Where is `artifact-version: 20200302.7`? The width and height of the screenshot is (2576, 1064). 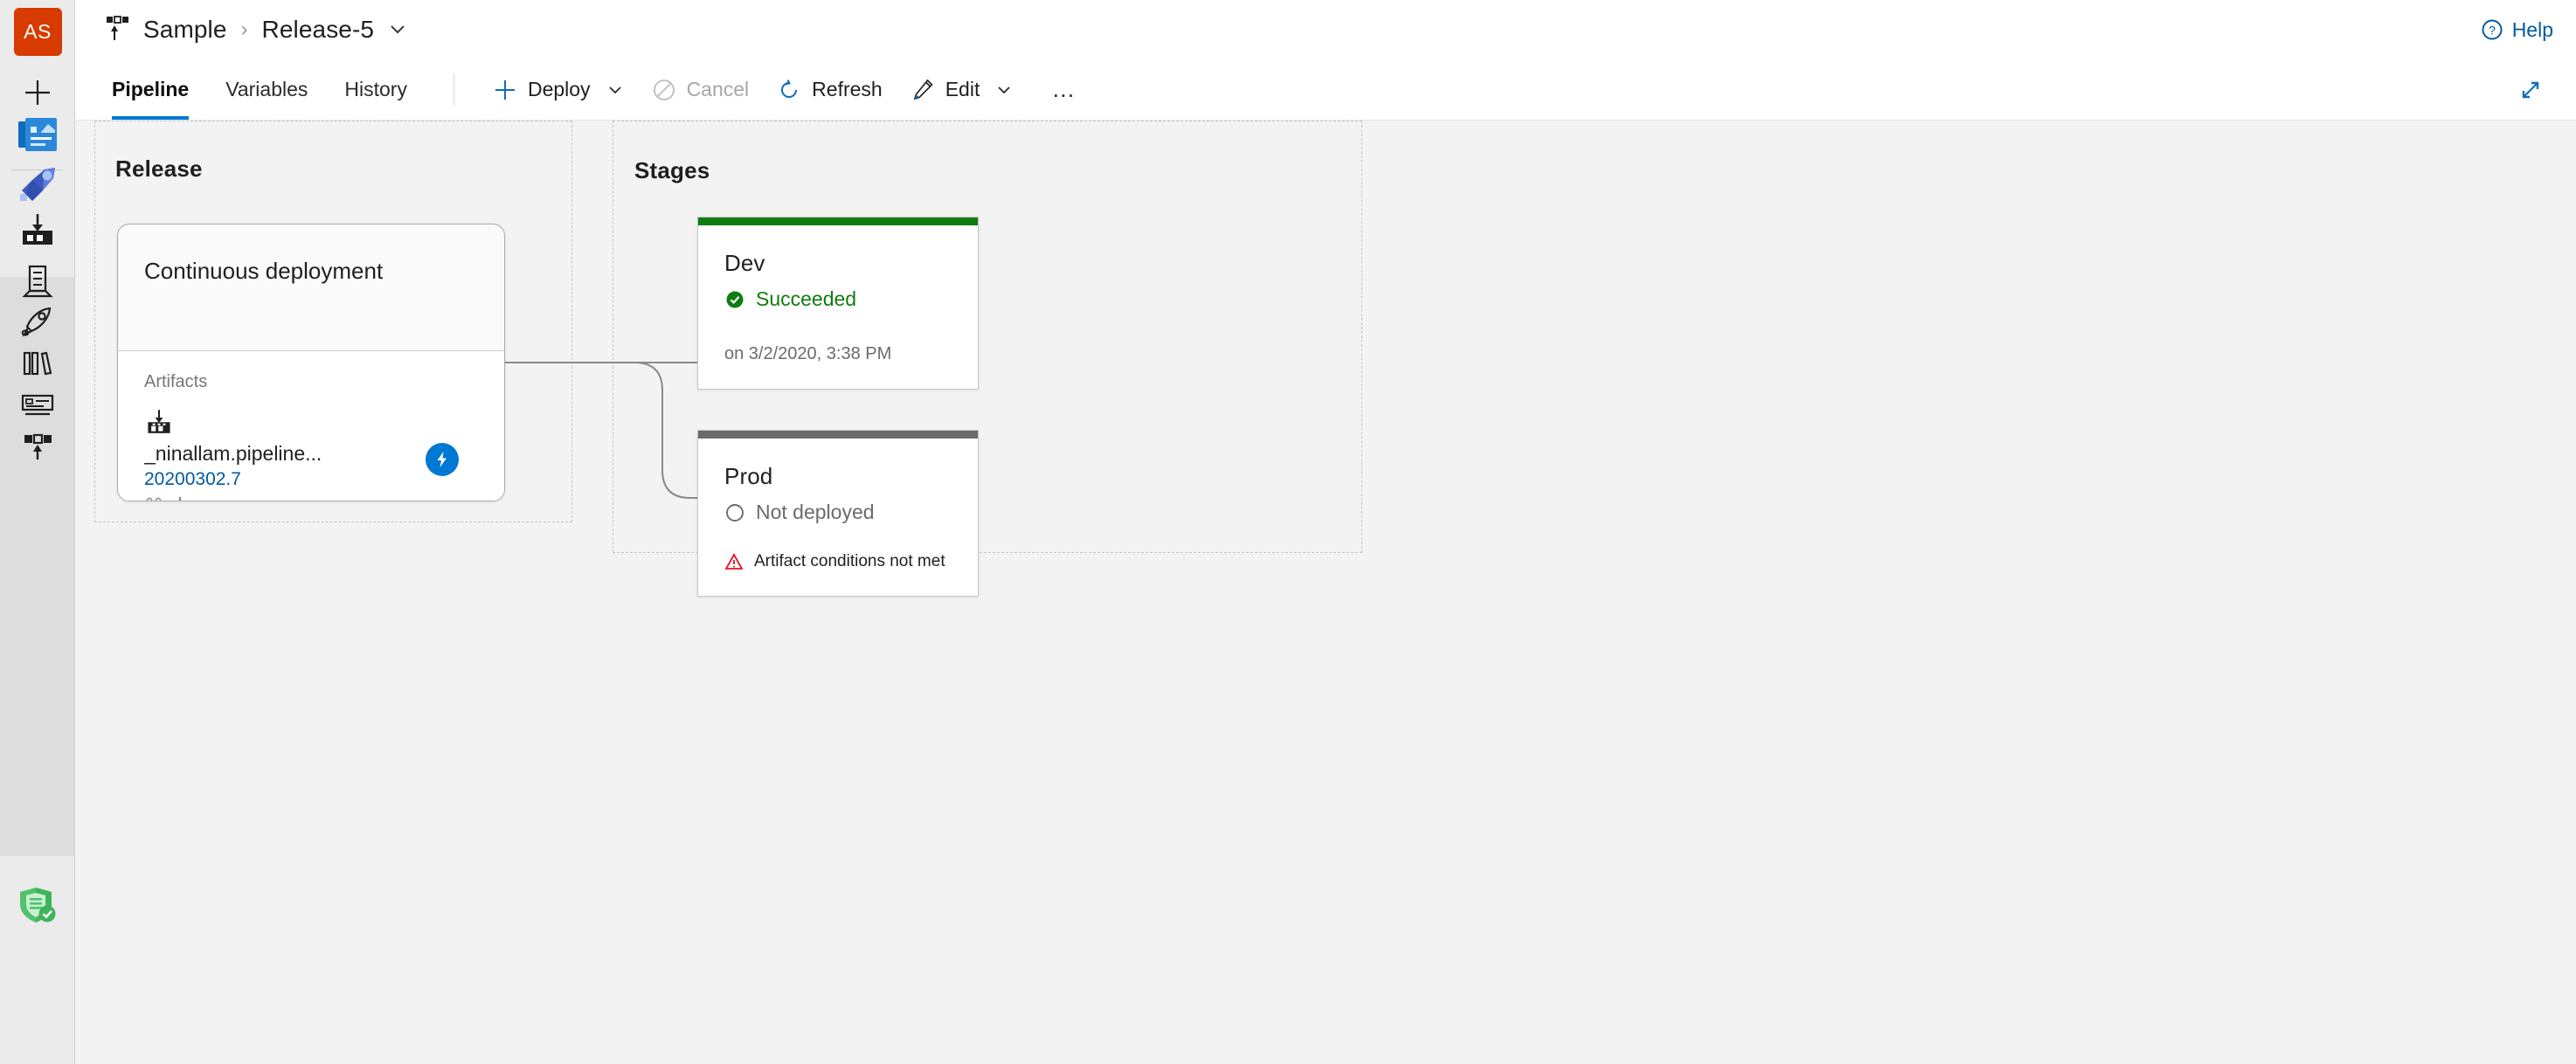
artifact-version: 20200302.7 is located at coordinates (311, 479).